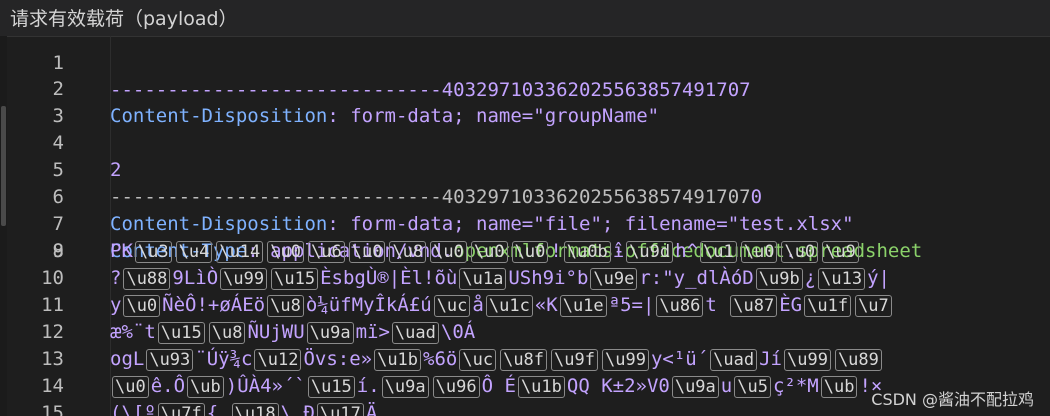 The width and height of the screenshot is (1050, 416). Describe the element at coordinates (525, 18) in the screenshot. I see `payload-header: 请求有效载荷（payload）` at that location.